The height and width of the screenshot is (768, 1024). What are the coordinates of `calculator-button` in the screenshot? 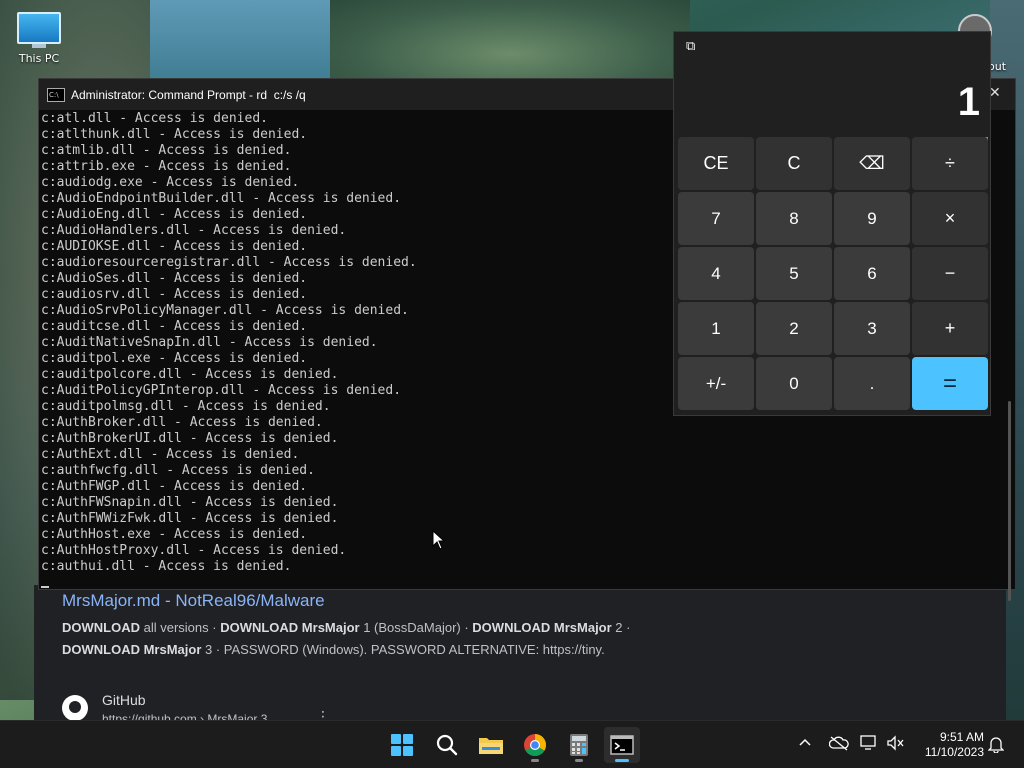 It's located at (579, 745).